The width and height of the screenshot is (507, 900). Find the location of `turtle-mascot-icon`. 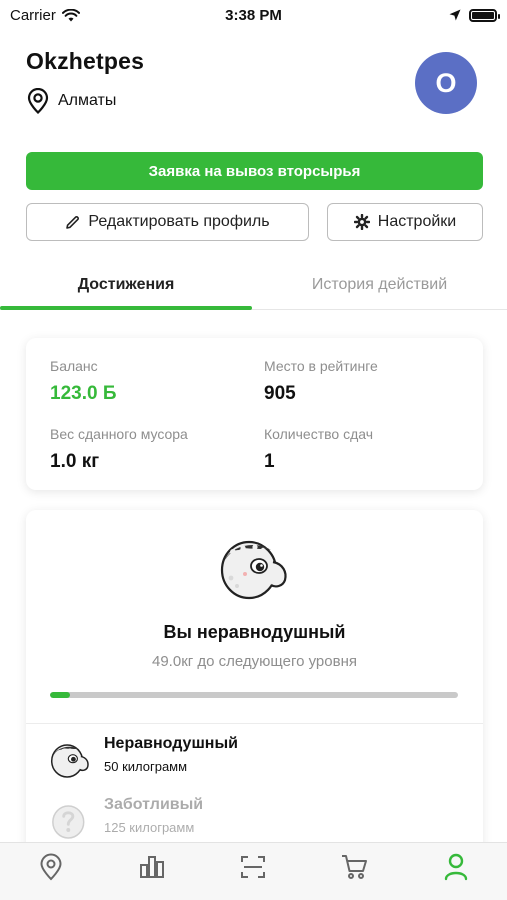

turtle-mascot-icon is located at coordinates (253, 570).